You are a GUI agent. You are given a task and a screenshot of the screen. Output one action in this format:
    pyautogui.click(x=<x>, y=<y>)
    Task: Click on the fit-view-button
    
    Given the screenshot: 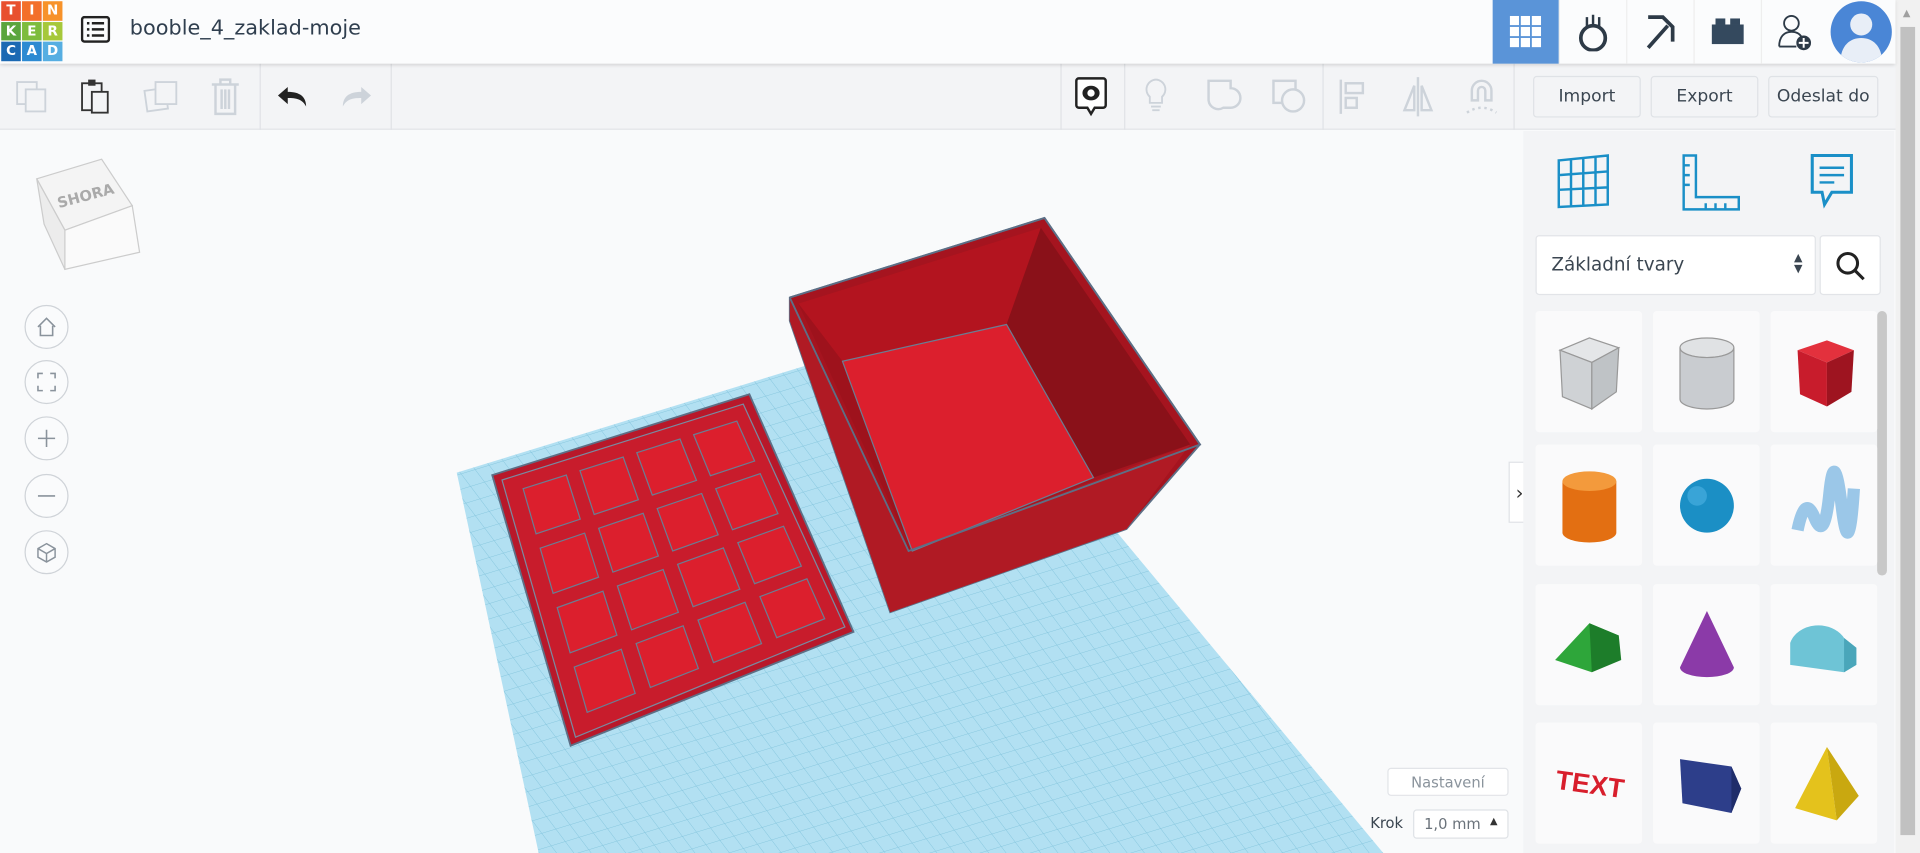 What is the action you would take?
    pyautogui.click(x=46, y=382)
    